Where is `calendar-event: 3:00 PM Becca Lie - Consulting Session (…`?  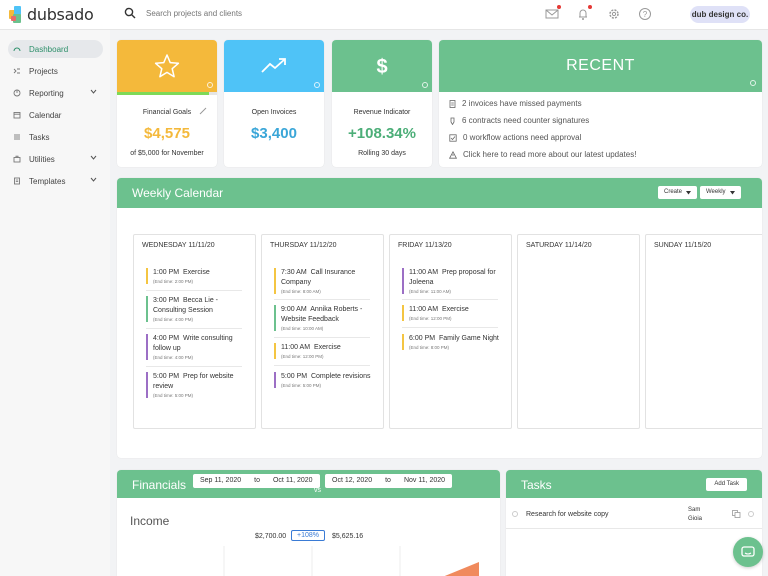 calendar-event: 3:00 PM Becca Lie - Consulting Session (… is located at coordinates (197, 309).